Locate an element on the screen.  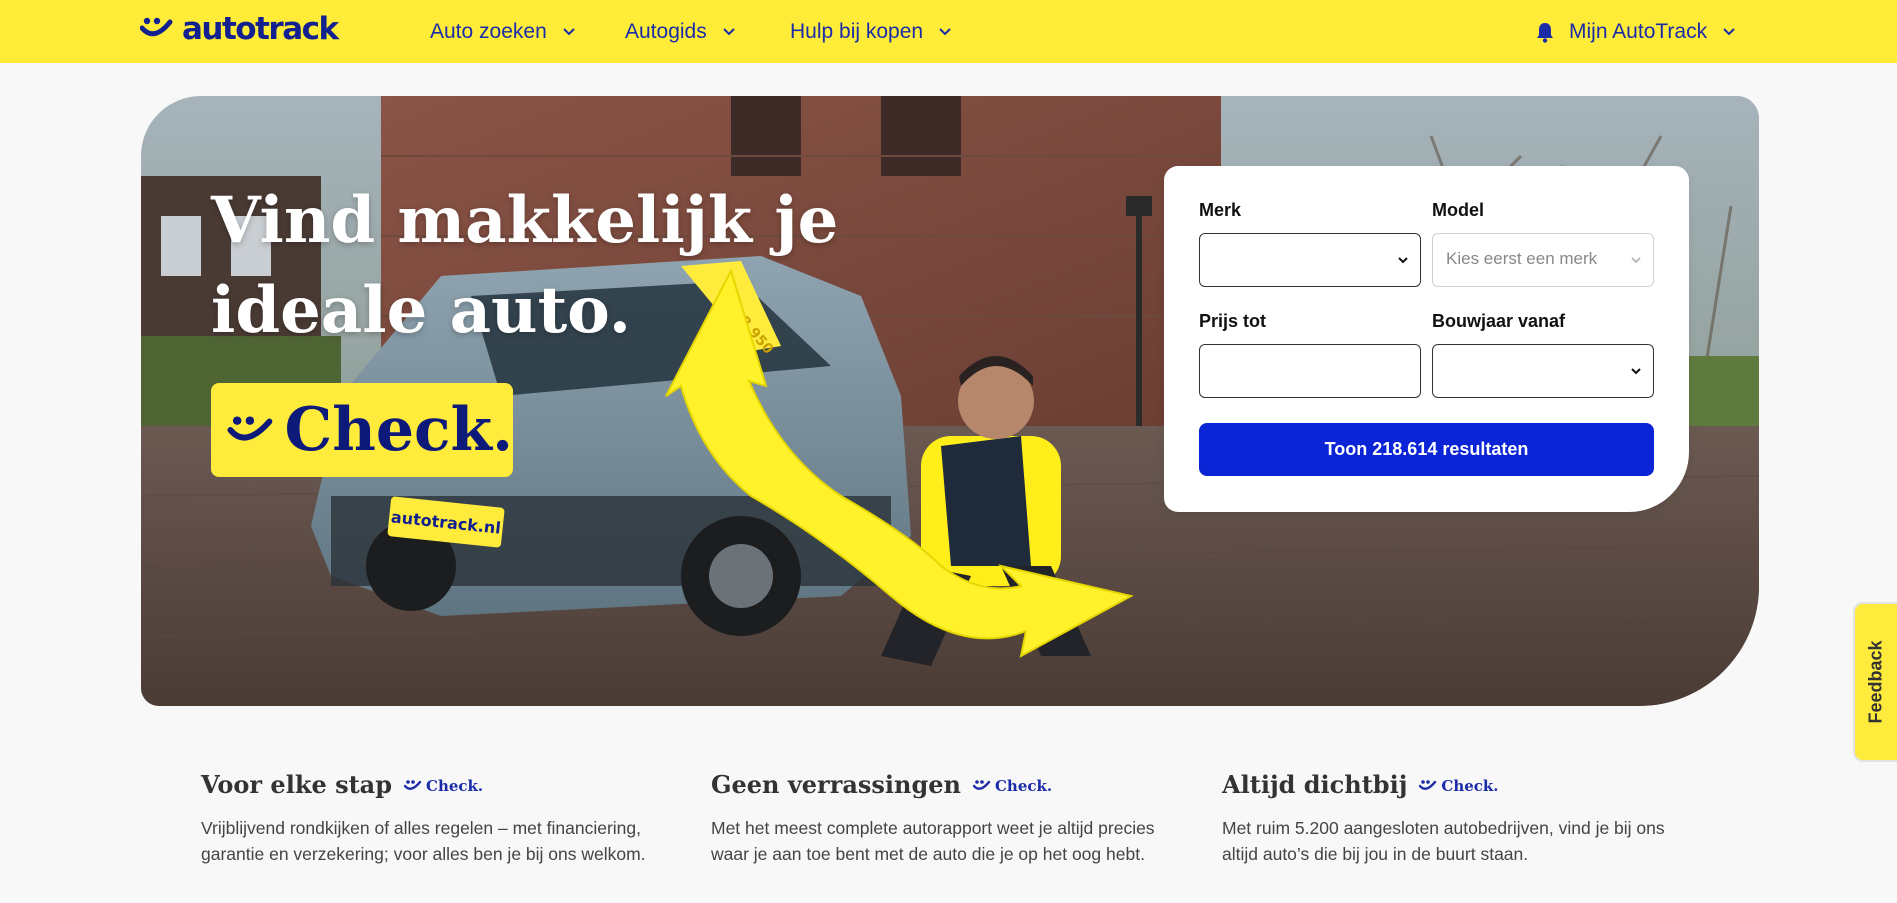
nav-auto-zoeken: Auto zoeken is located at coordinates (503, 32).